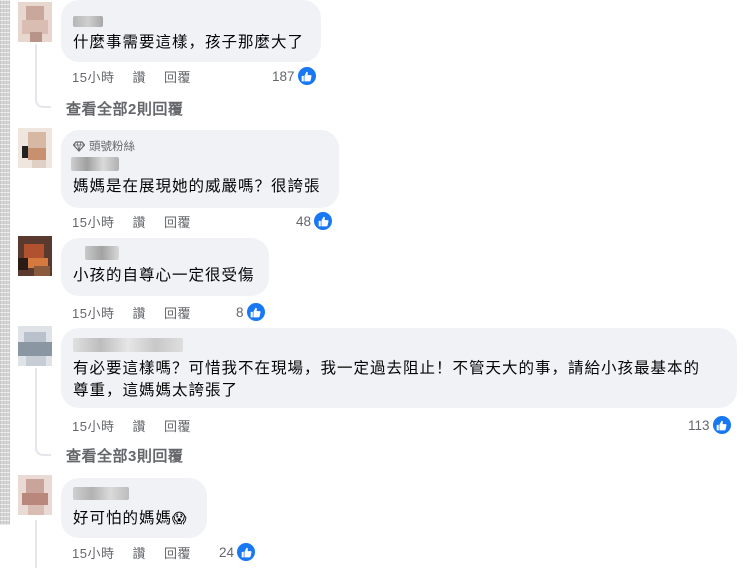 The image size is (751, 568). I want to click on view-all-replies-link: 查看全部3則回覆, so click(124, 455).